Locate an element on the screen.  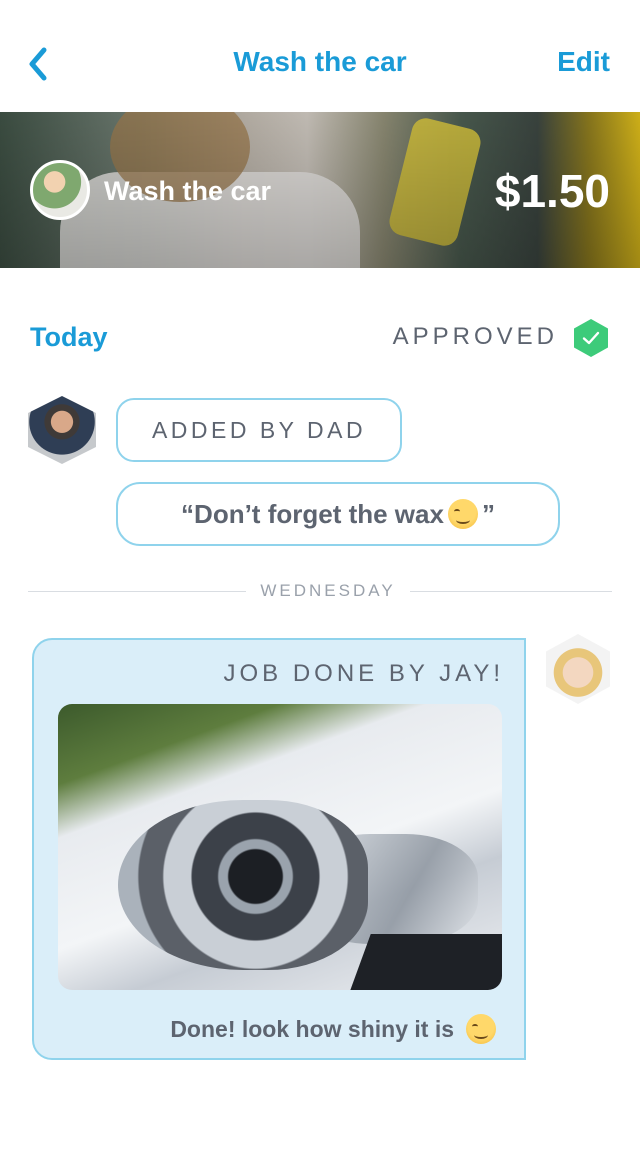
chore-hero-banner: Wash the car $1.50 is located at coordinates (320, 190).